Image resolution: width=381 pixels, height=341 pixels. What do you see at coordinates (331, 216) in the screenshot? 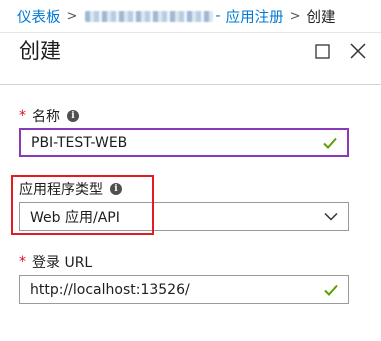
I see `chevron-down-icon` at bounding box center [331, 216].